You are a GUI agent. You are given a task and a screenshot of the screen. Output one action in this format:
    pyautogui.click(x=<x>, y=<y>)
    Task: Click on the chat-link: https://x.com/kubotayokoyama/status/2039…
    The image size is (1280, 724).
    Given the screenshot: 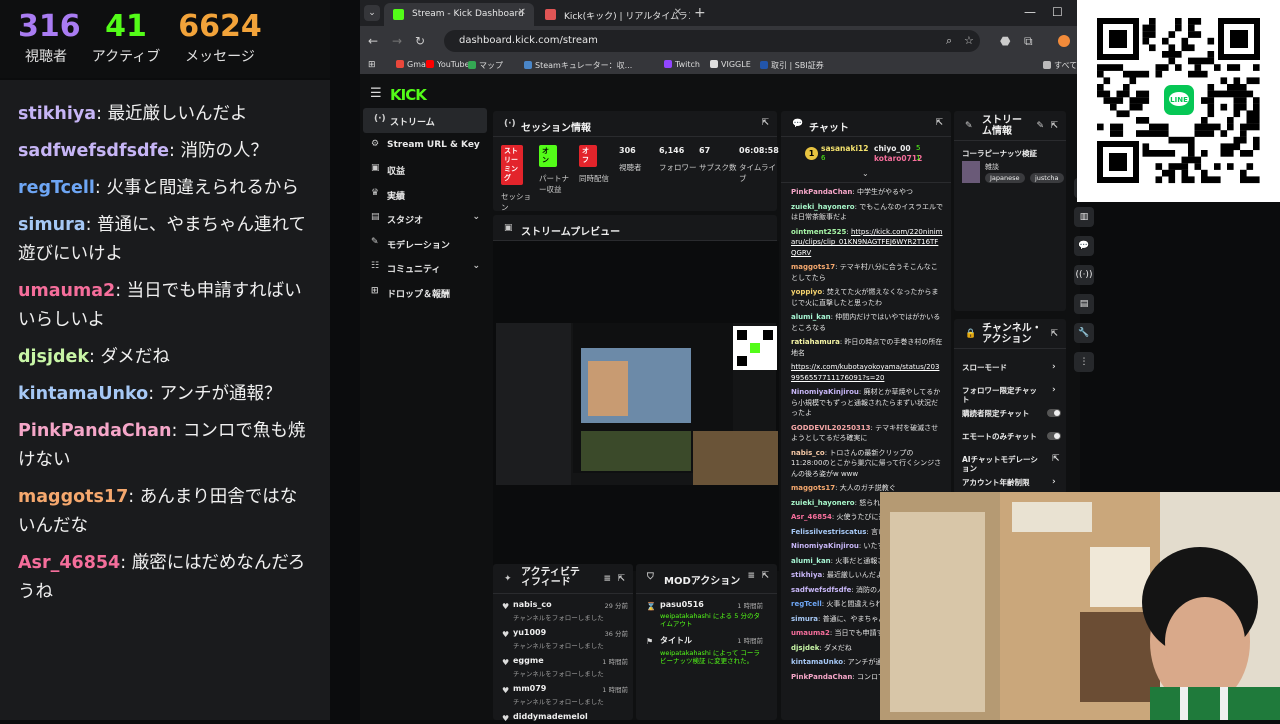 What is the action you would take?
    pyautogui.click(x=865, y=372)
    